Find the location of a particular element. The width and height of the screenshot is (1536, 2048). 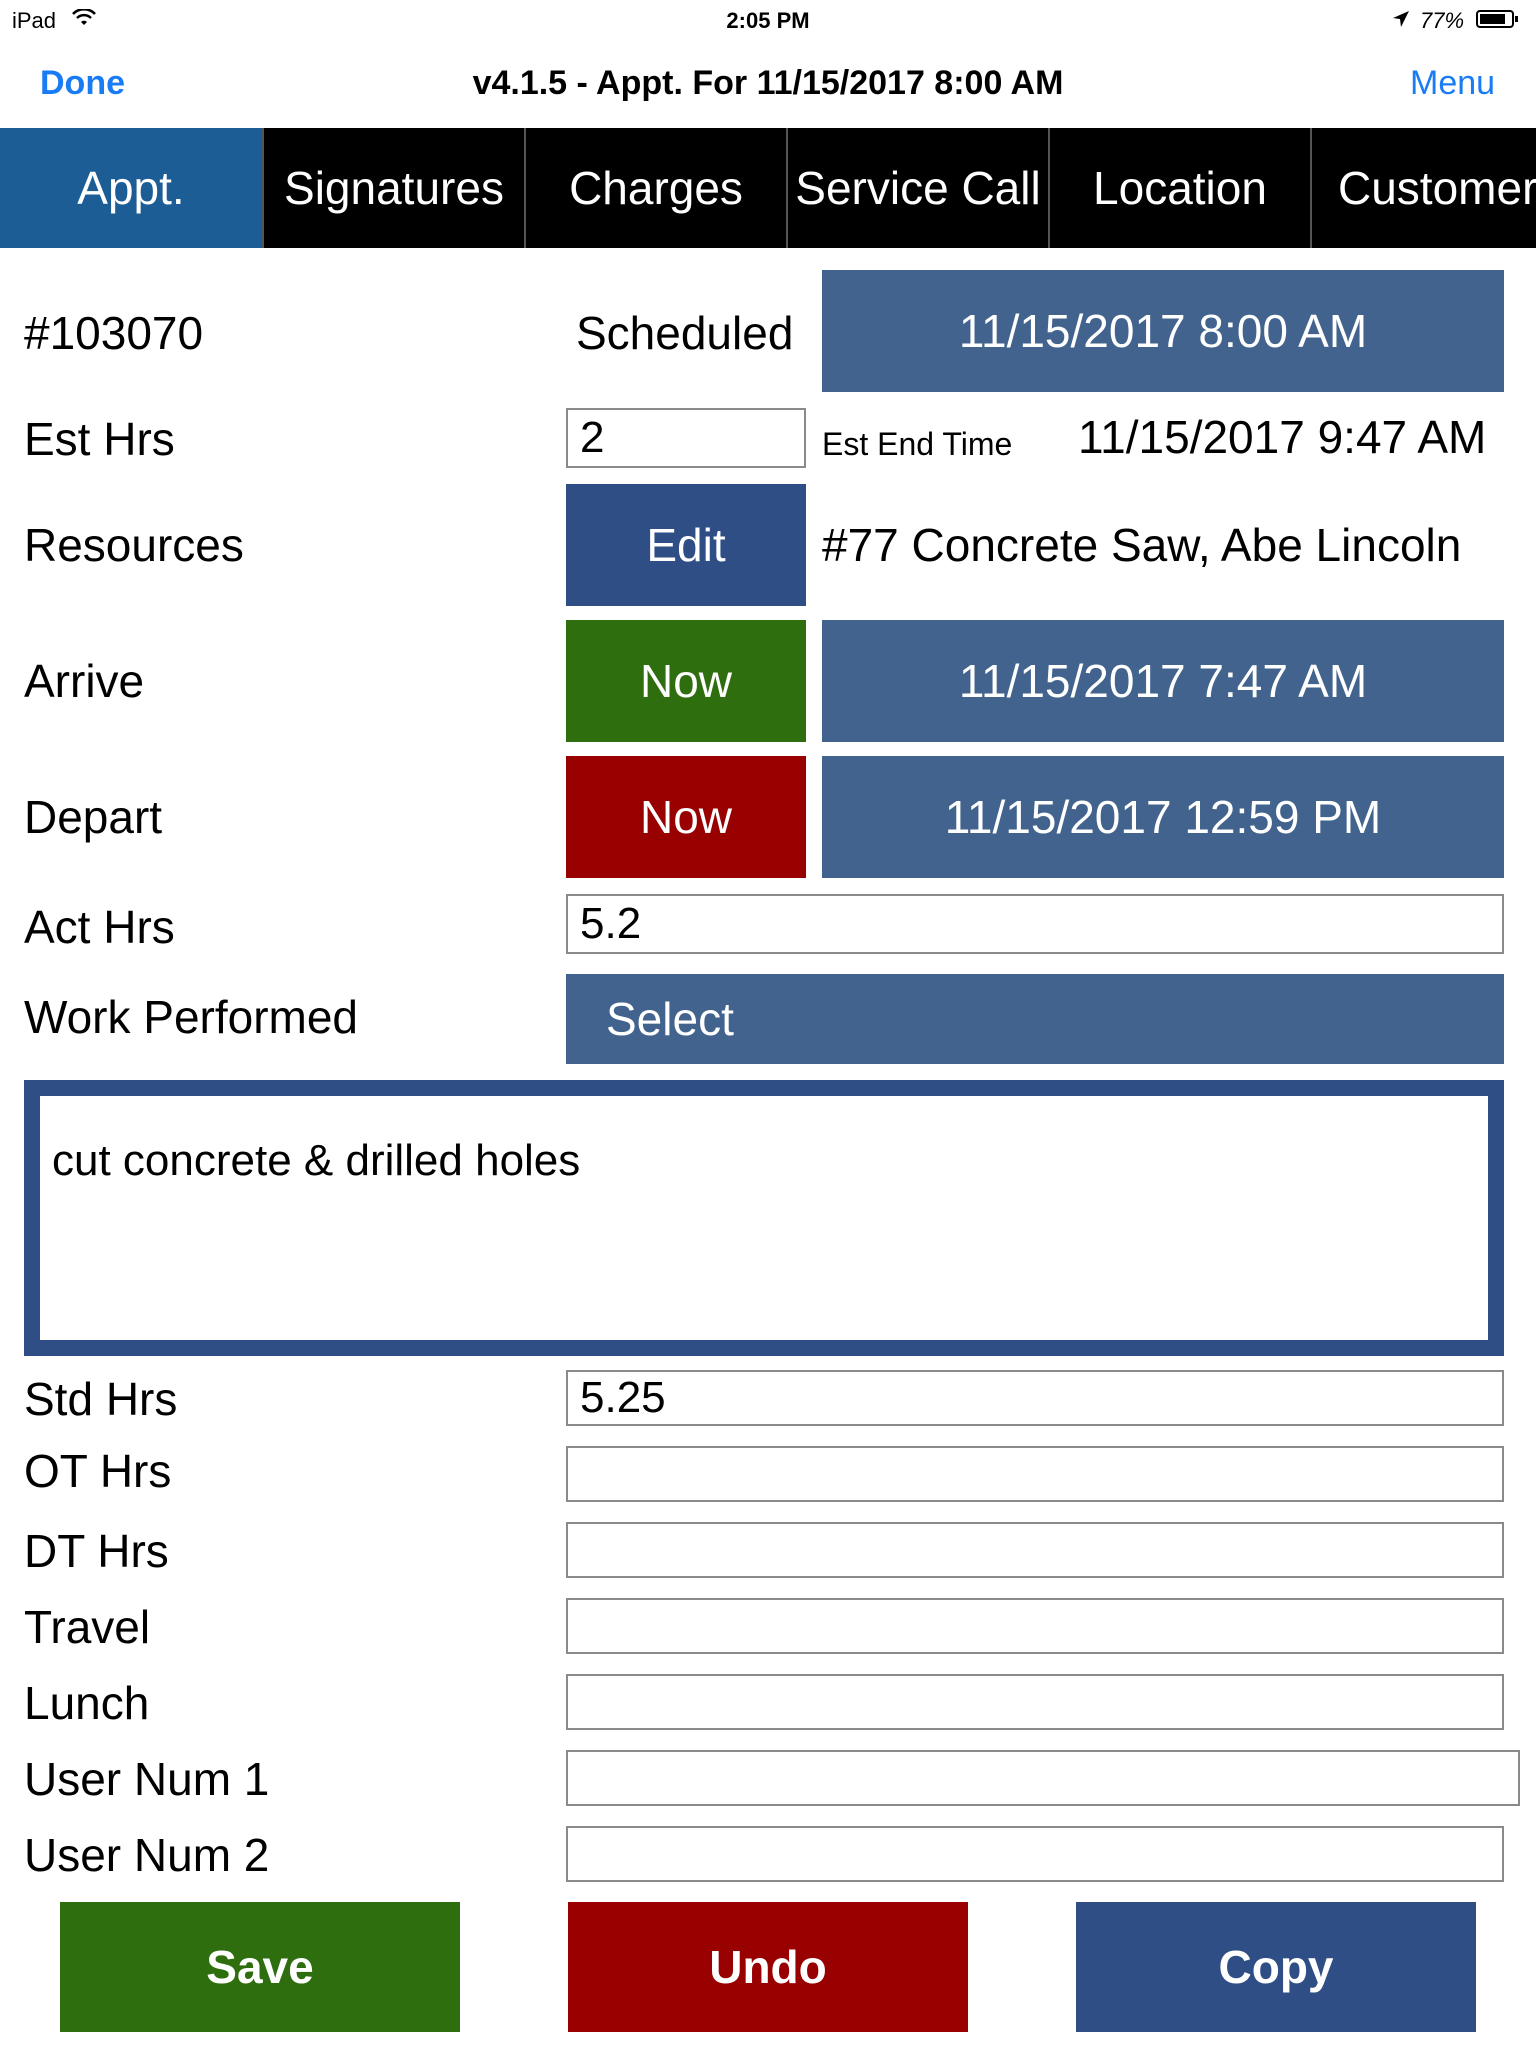

ot-hrs-input is located at coordinates (1035, 1474).